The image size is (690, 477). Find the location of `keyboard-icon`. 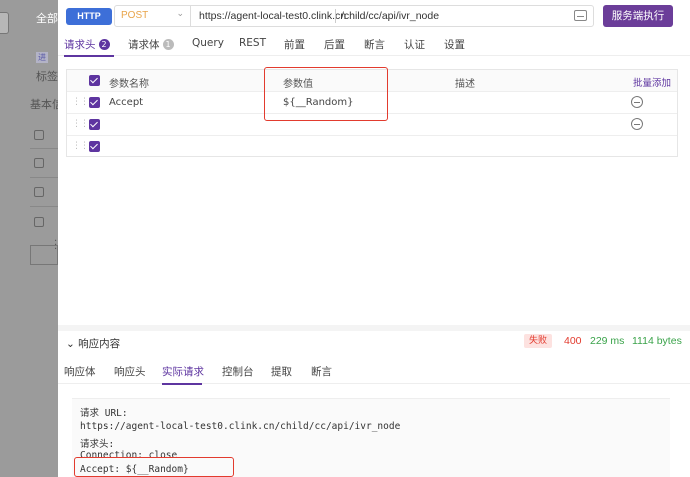

keyboard-icon is located at coordinates (580, 15).